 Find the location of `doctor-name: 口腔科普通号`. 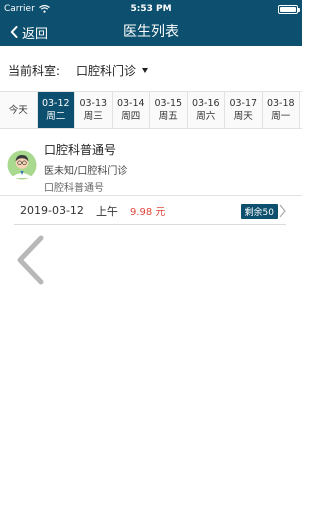

doctor-name: 口腔科普通号 is located at coordinates (80, 150).